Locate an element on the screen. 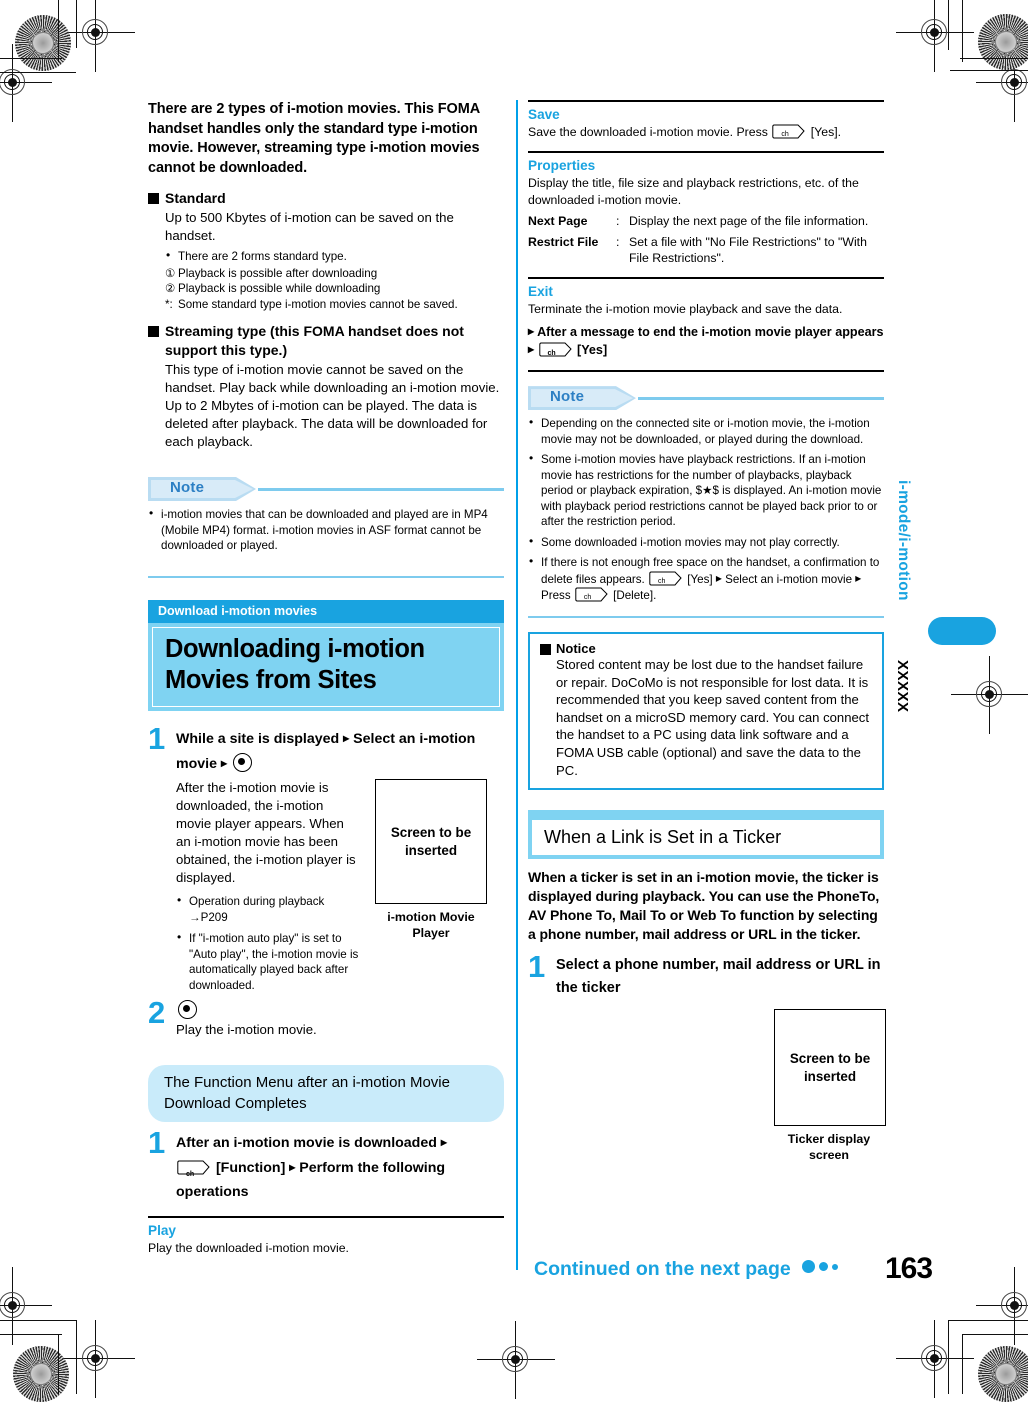 The image size is (1028, 1402). function-entry-name-play: Play is located at coordinates (162, 1231).